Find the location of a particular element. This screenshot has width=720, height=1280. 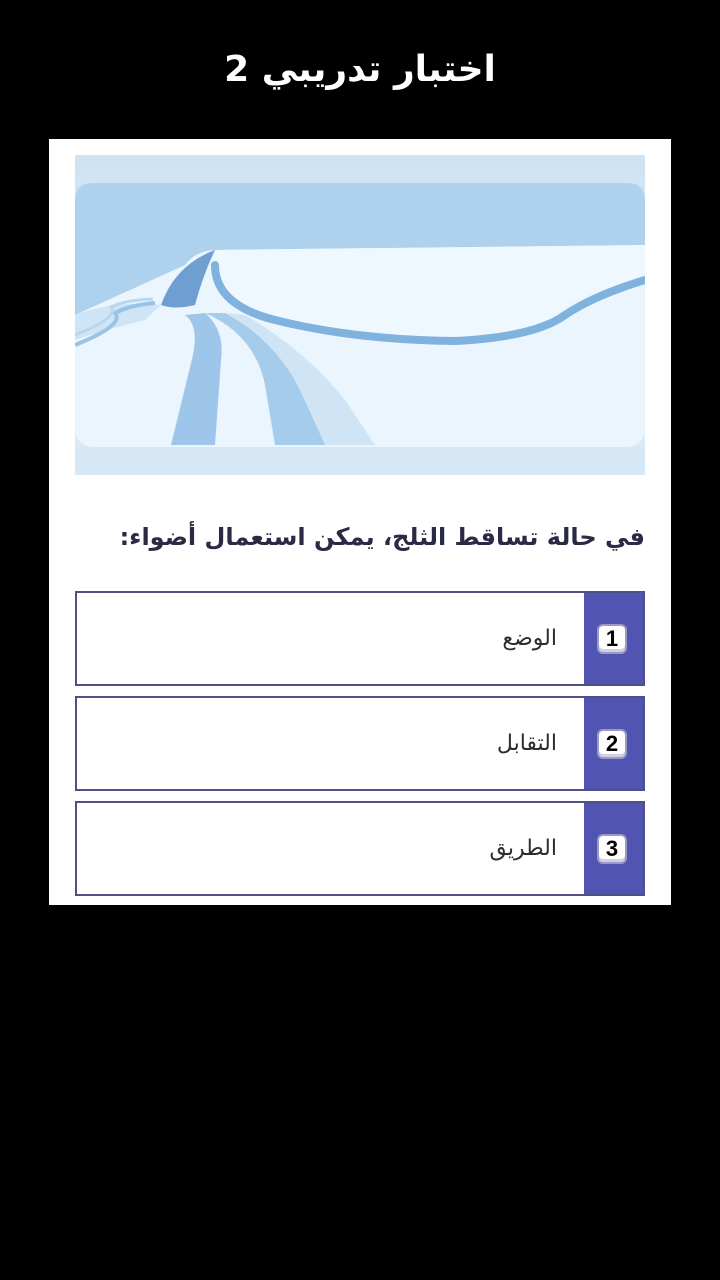

option-number-cell: 1 is located at coordinates (613, 638).